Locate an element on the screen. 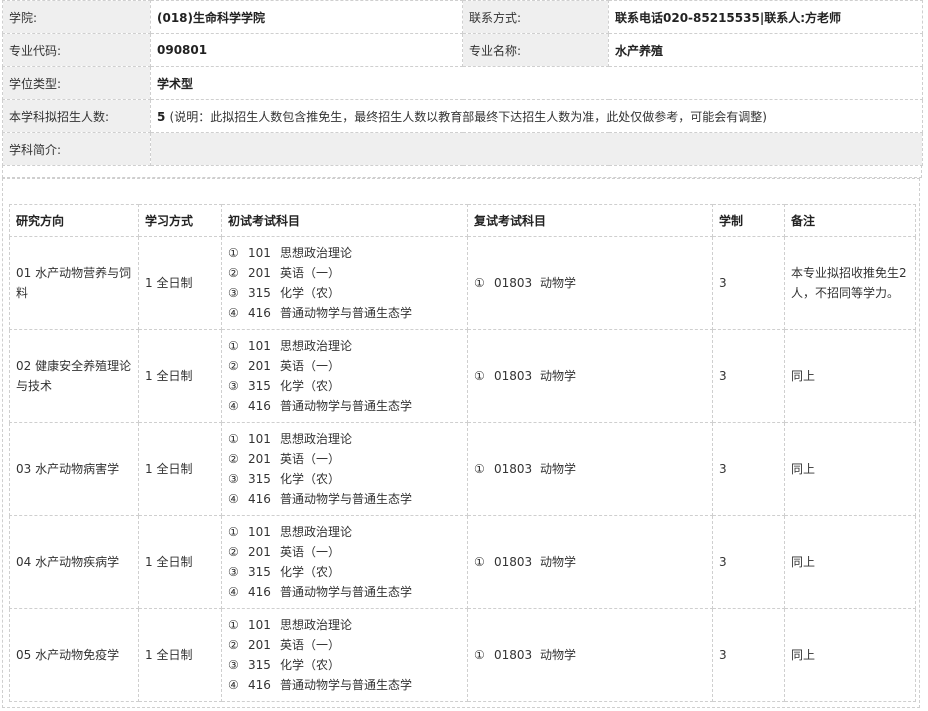  enroll-value: 5 is located at coordinates (161, 116).